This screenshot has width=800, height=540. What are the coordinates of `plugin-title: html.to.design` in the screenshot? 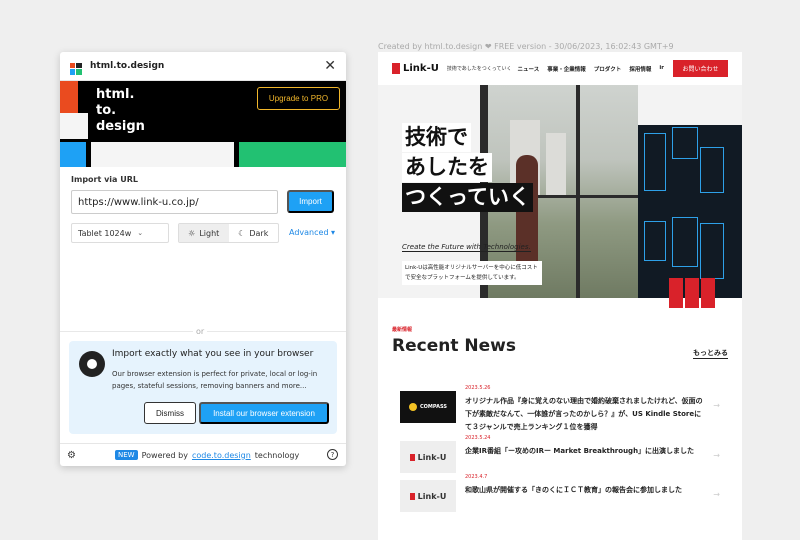 It's located at (127, 66).